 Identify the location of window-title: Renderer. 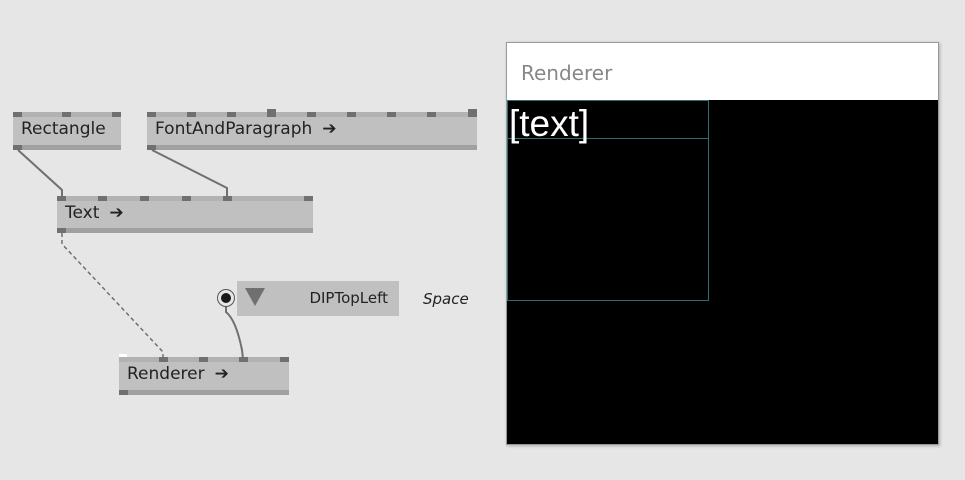
(567, 73).